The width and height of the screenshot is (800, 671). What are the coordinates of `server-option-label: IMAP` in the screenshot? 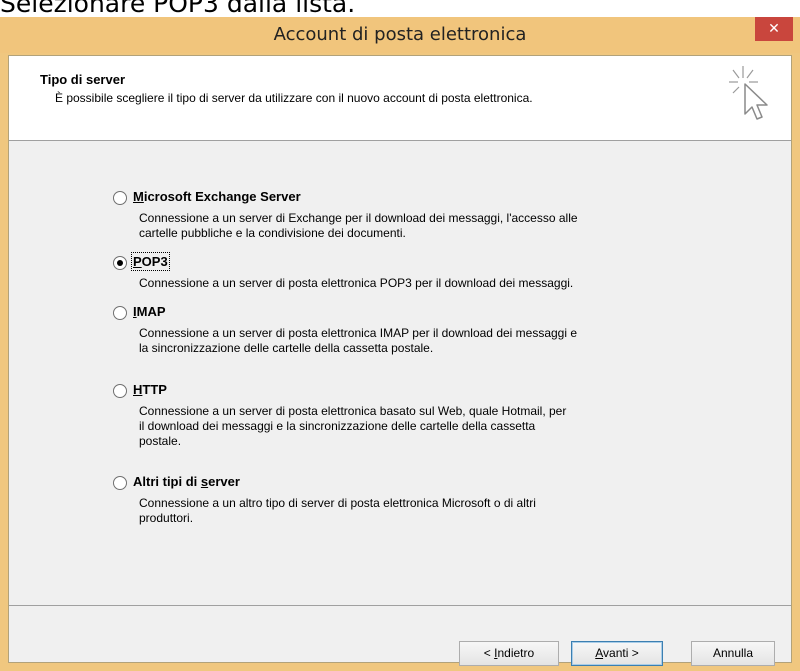 It's located at (149, 311).